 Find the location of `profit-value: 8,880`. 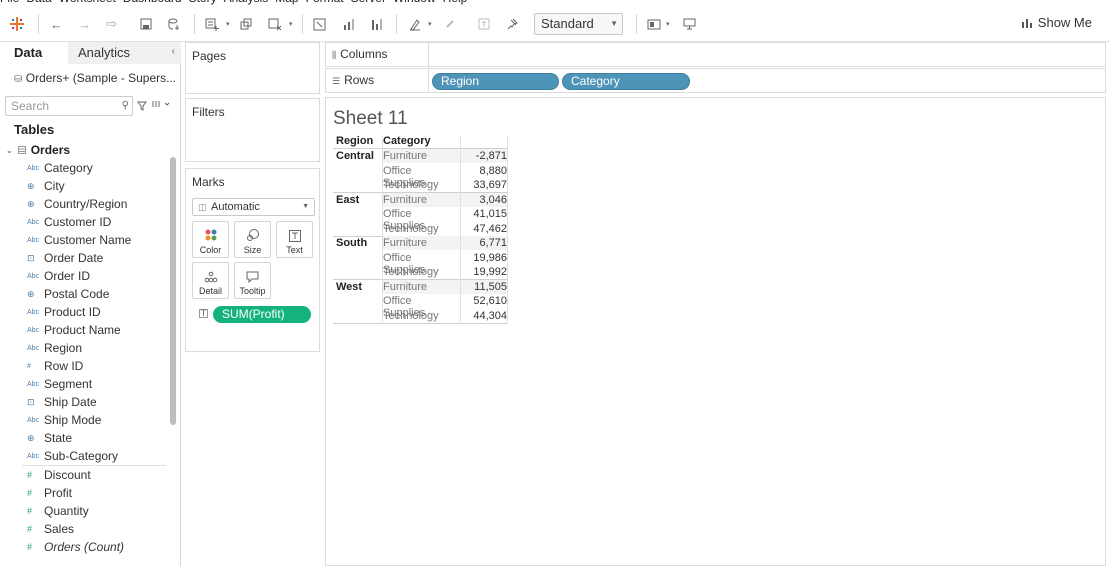

profit-value: 8,880 is located at coordinates (483, 171).